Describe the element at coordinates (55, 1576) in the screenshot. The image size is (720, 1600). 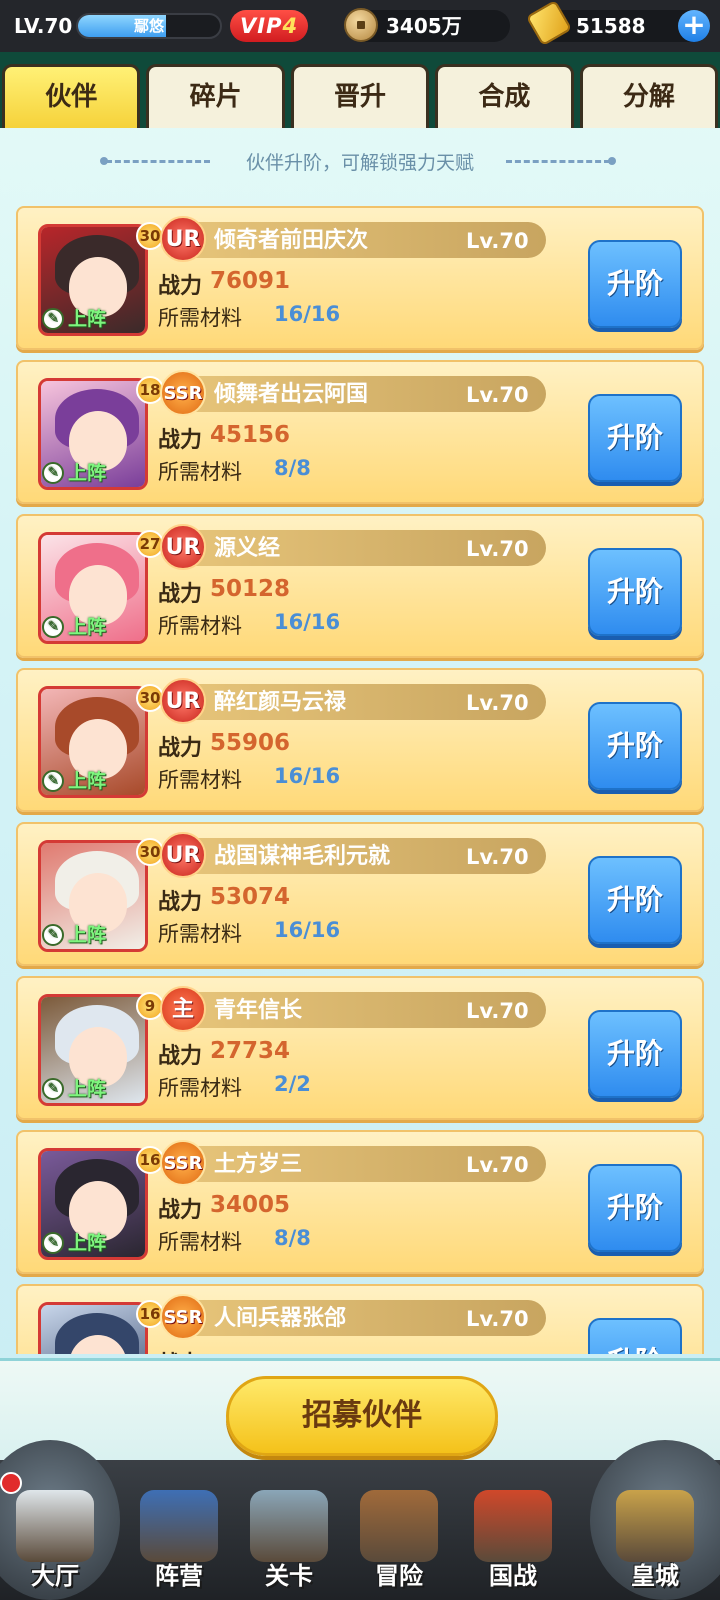
I see `nav-label: 大厅` at that location.